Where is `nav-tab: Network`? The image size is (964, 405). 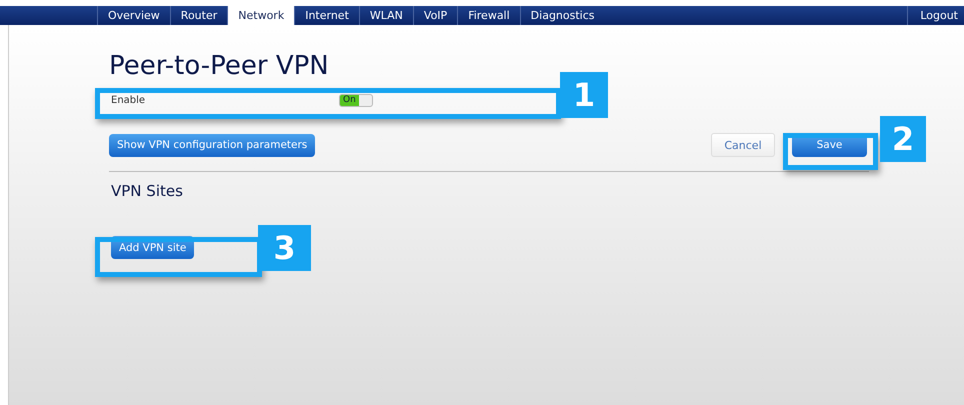 nav-tab: Network is located at coordinates (260, 15).